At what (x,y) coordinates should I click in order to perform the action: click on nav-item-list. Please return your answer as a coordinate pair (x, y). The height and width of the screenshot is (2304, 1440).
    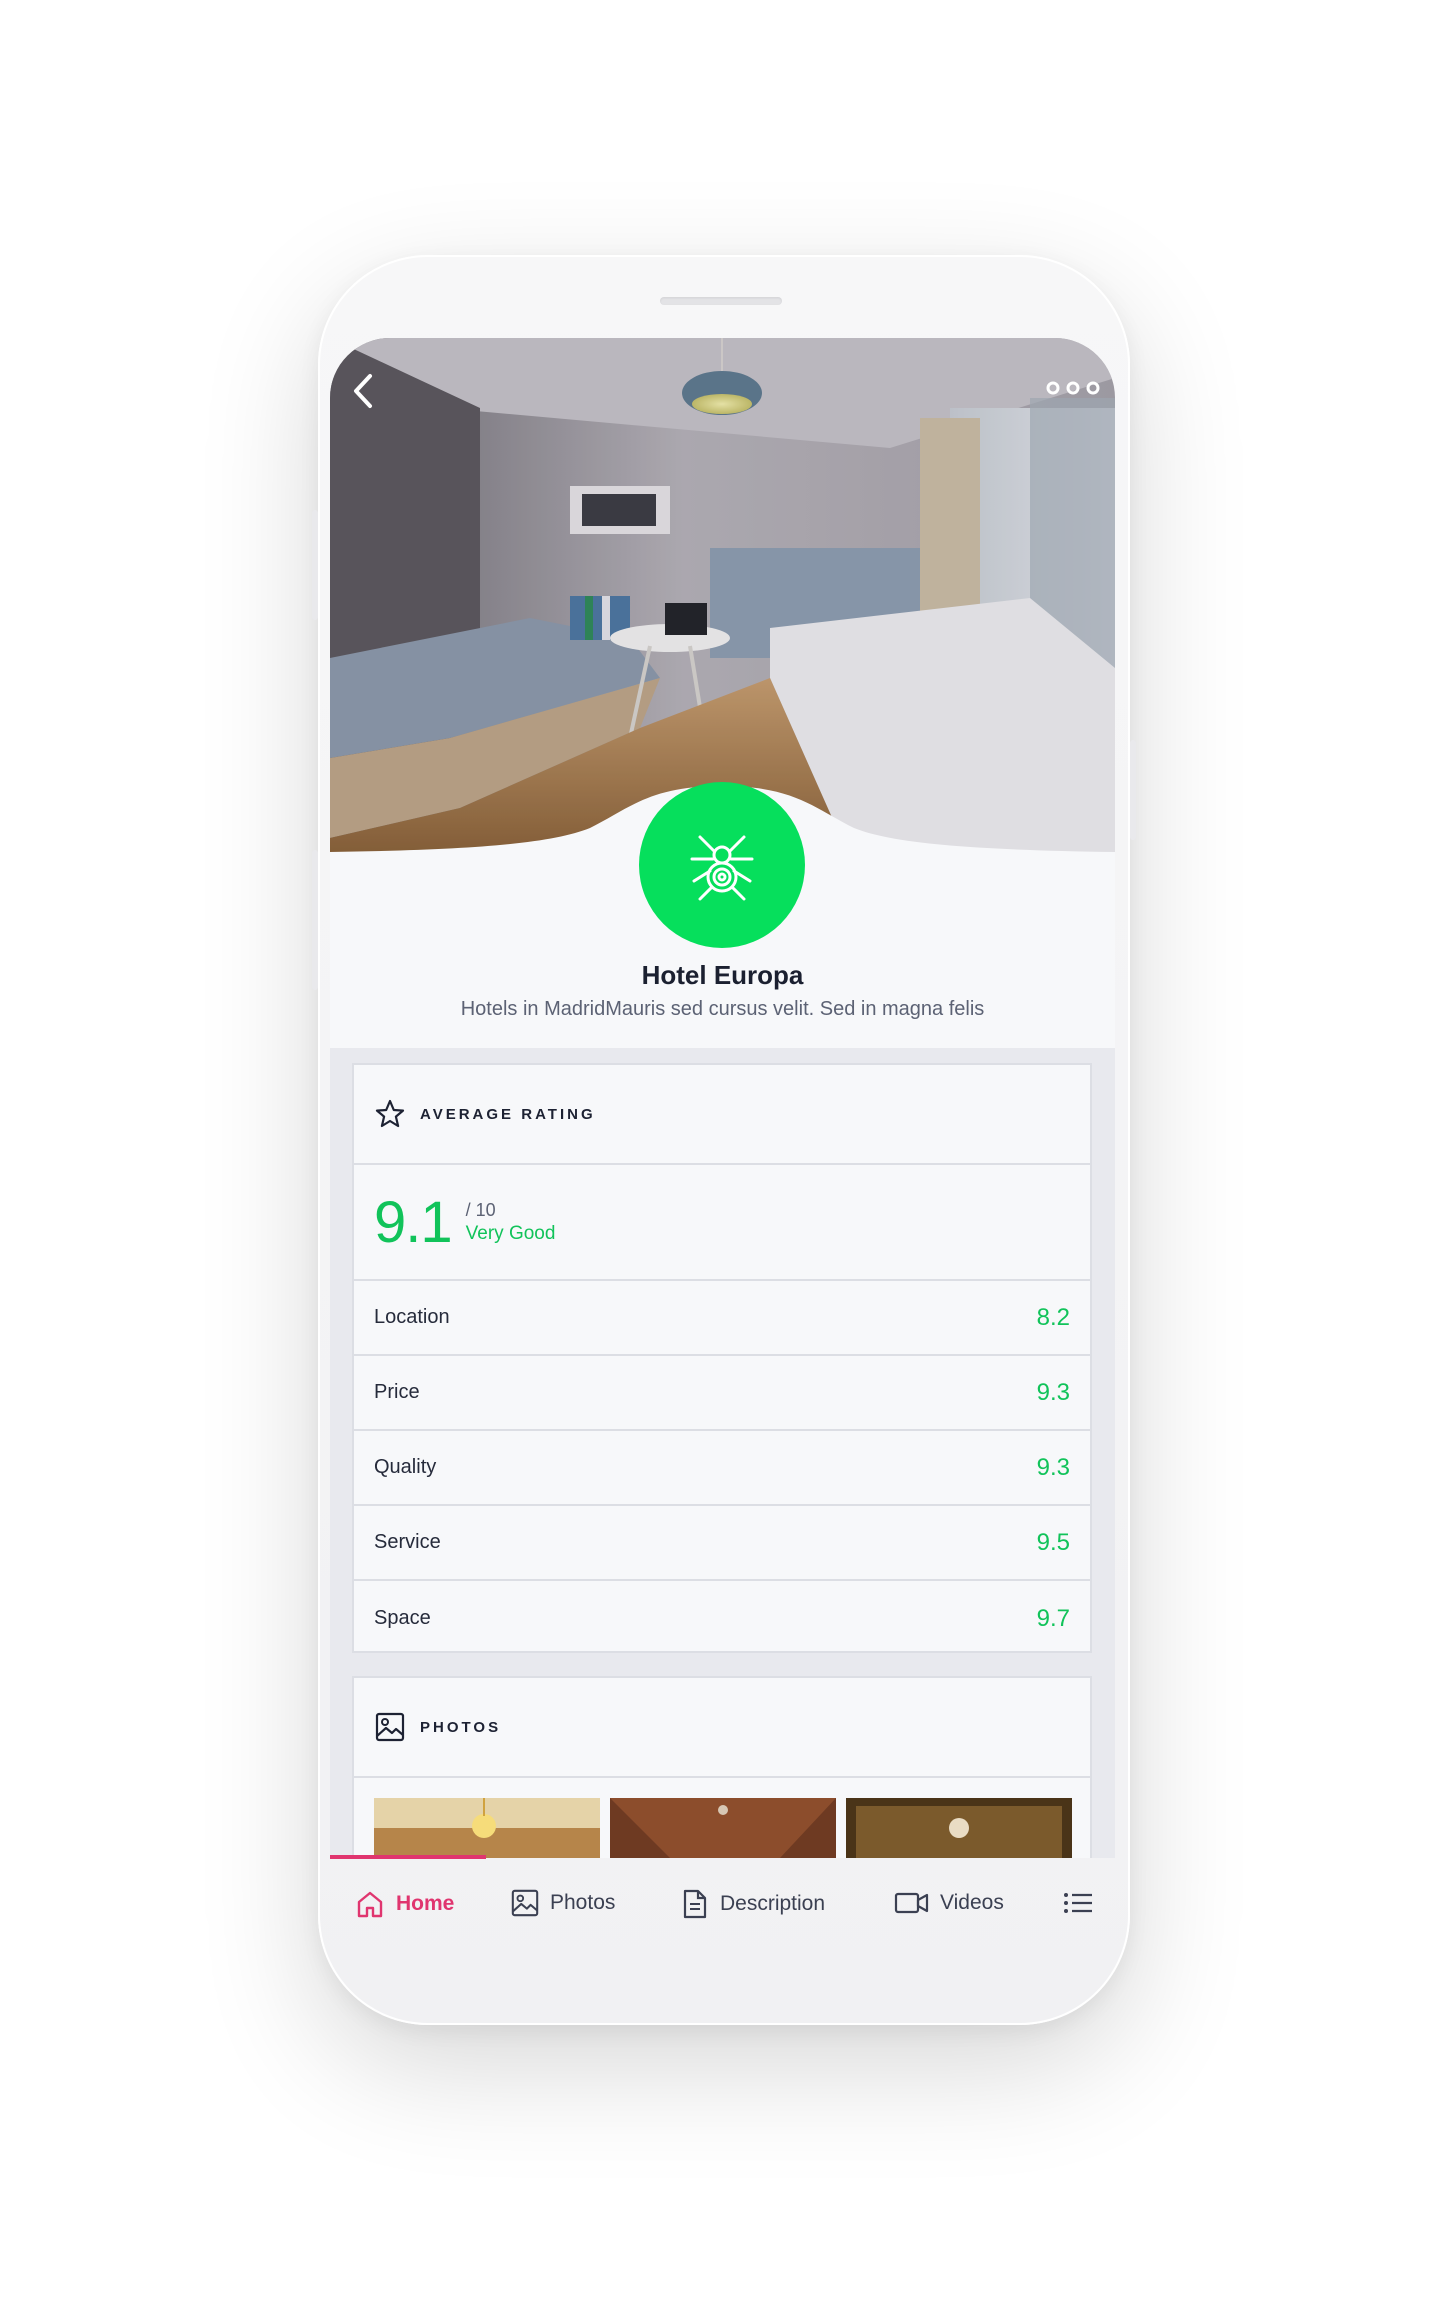
    Looking at the image, I should click on (1083, 1903).